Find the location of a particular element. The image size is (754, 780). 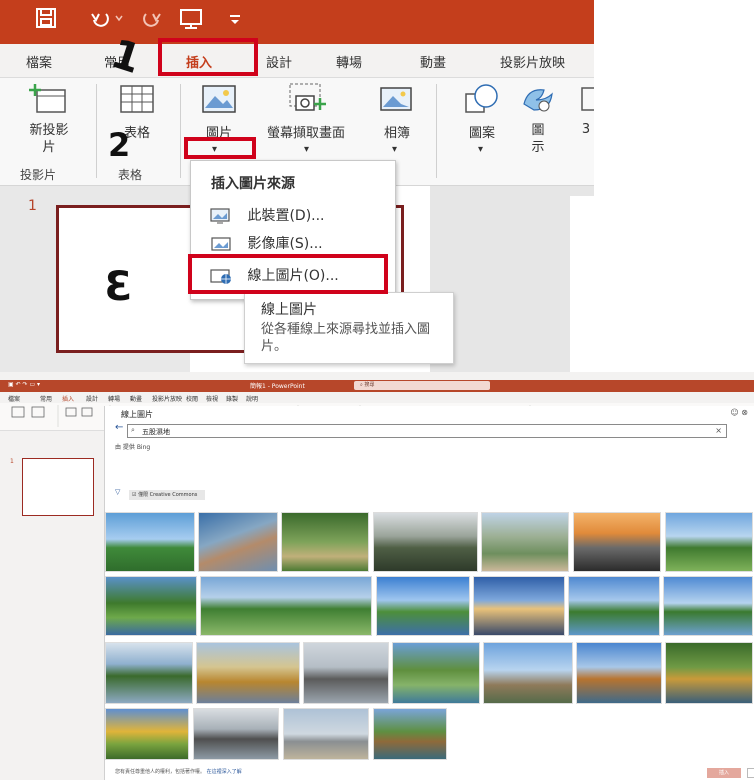

customize-toolbar-icon is located at coordinates (235, 22).